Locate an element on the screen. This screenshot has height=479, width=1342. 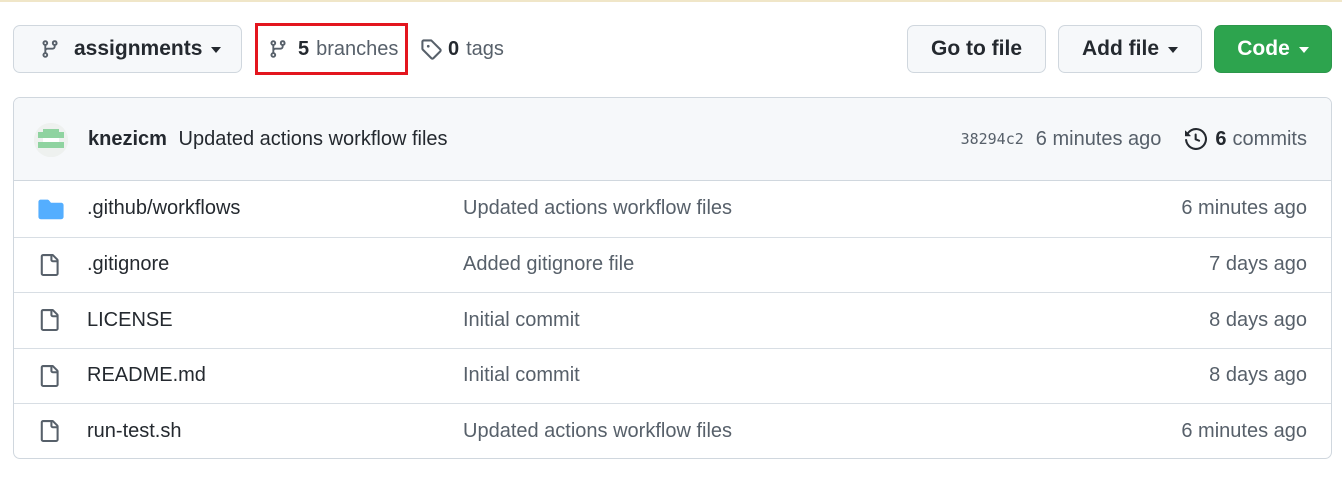
commits-label: commits is located at coordinates (1269, 138).